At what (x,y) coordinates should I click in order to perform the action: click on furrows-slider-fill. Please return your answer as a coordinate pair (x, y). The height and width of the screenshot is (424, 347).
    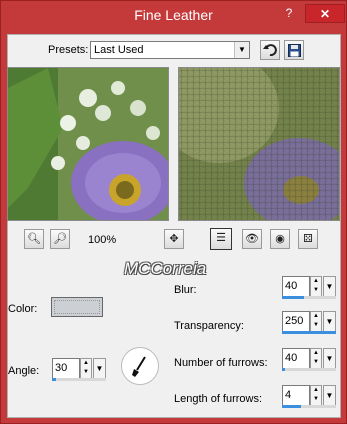
    Looking at the image, I should click on (283, 369).